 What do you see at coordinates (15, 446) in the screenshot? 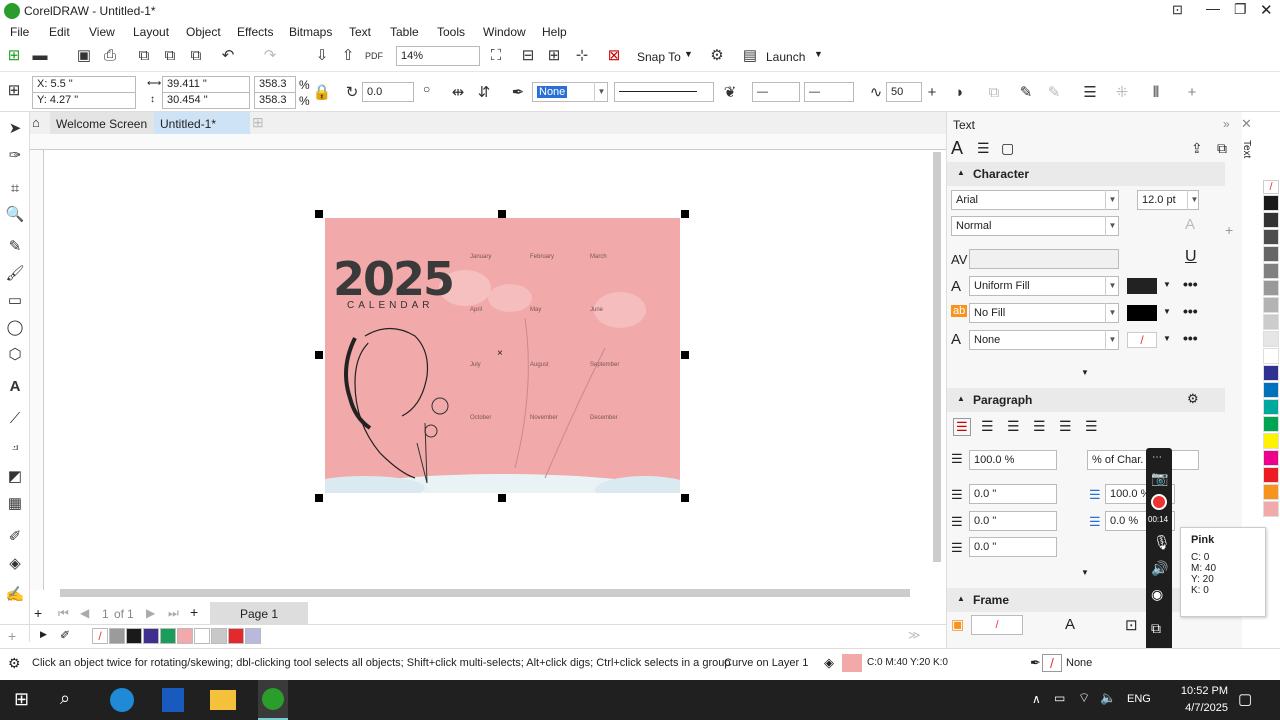
I see `connector-tool-icon: ⟓` at bounding box center [15, 446].